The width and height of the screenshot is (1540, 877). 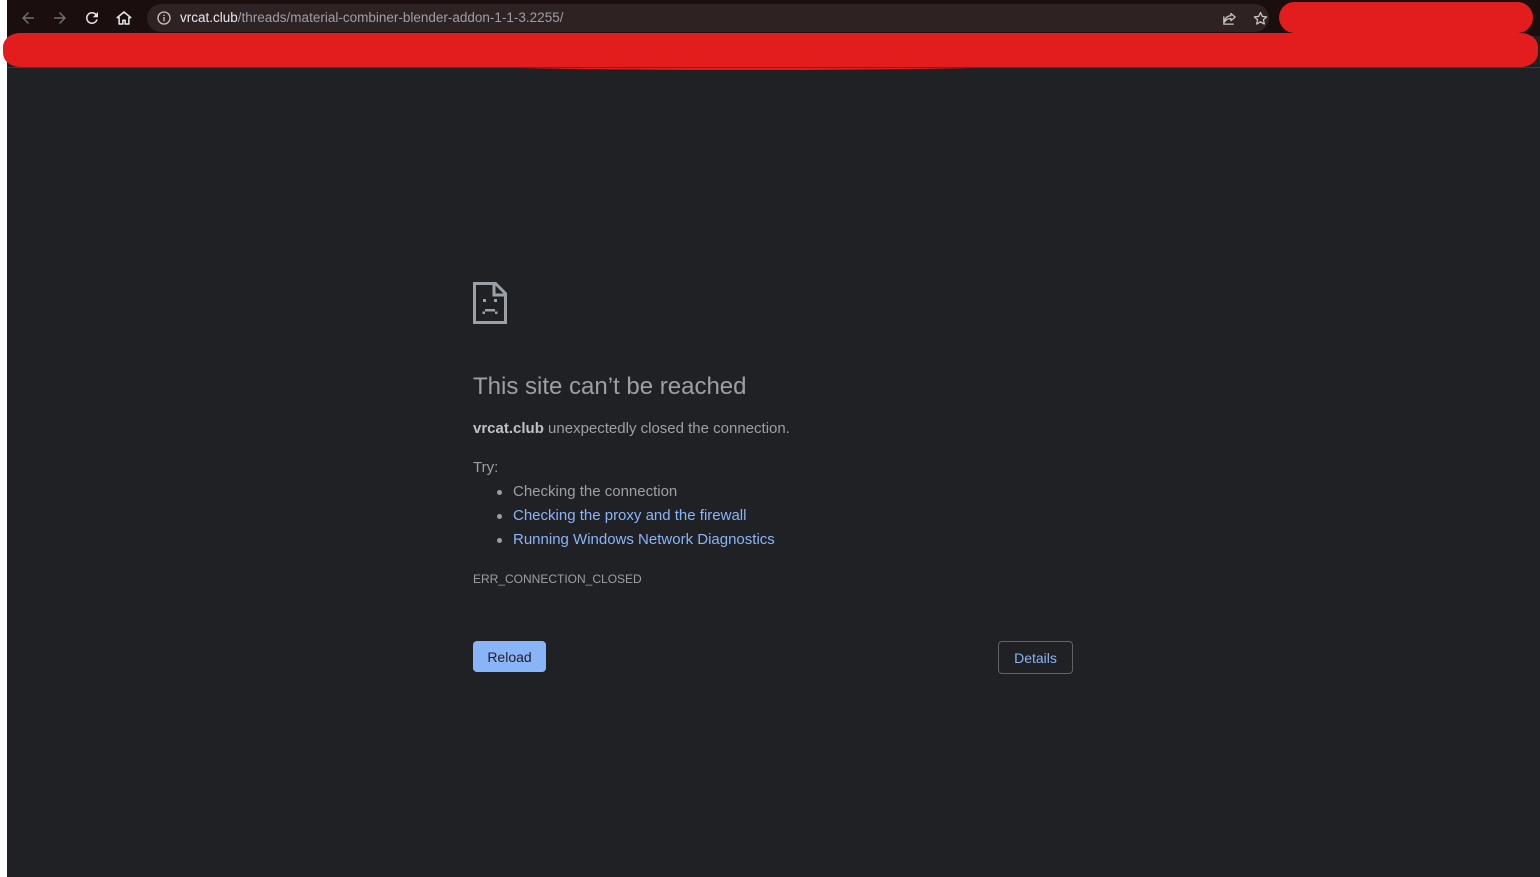 What do you see at coordinates (486, 467) in the screenshot?
I see `try-label: Try:` at bounding box center [486, 467].